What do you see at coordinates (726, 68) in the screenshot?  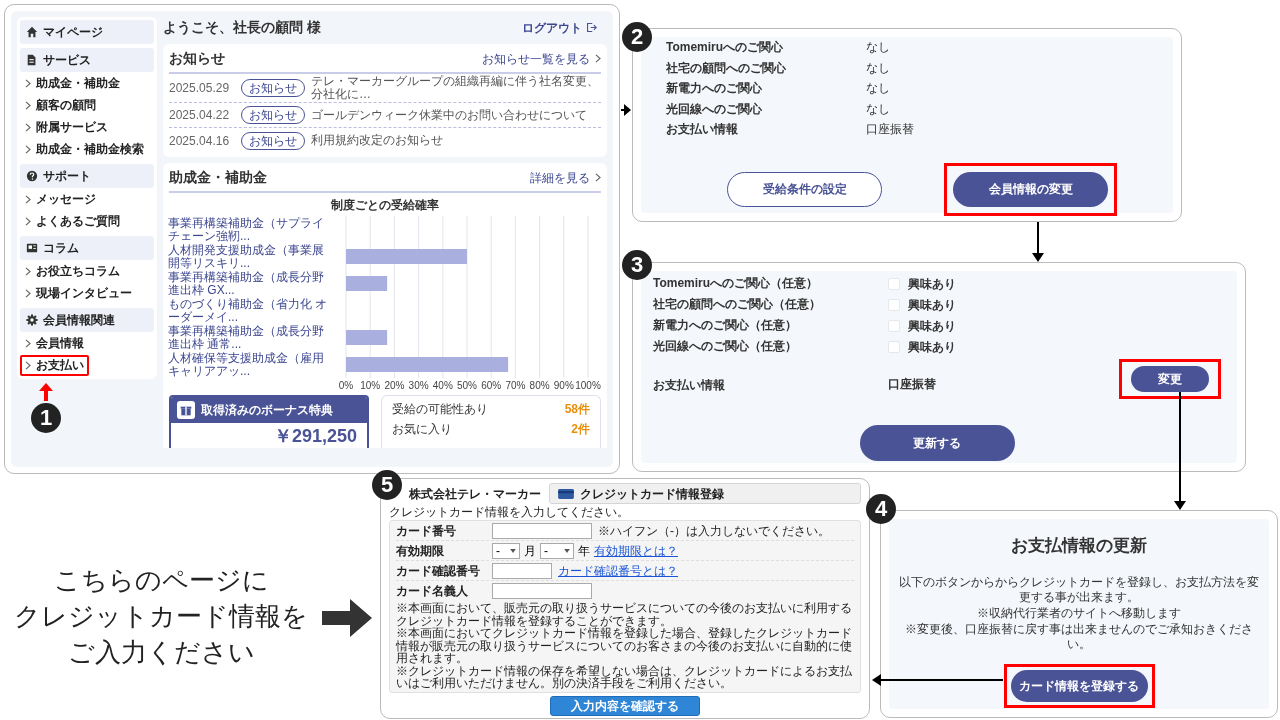 I see `field-label: 社宅の顧問へのご関心` at bounding box center [726, 68].